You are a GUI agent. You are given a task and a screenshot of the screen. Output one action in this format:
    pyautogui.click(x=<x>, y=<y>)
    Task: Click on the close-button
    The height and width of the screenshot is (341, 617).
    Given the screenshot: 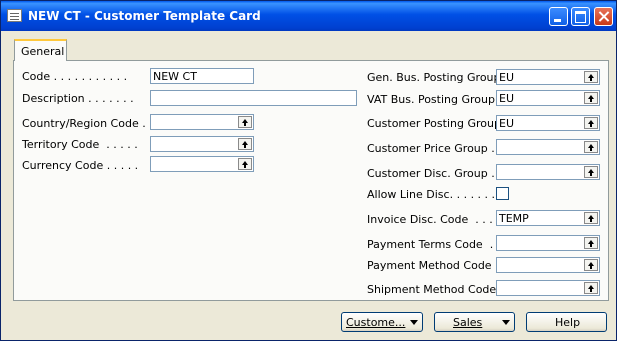 What is the action you would take?
    pyautogui.click(x=603, y=16)
    